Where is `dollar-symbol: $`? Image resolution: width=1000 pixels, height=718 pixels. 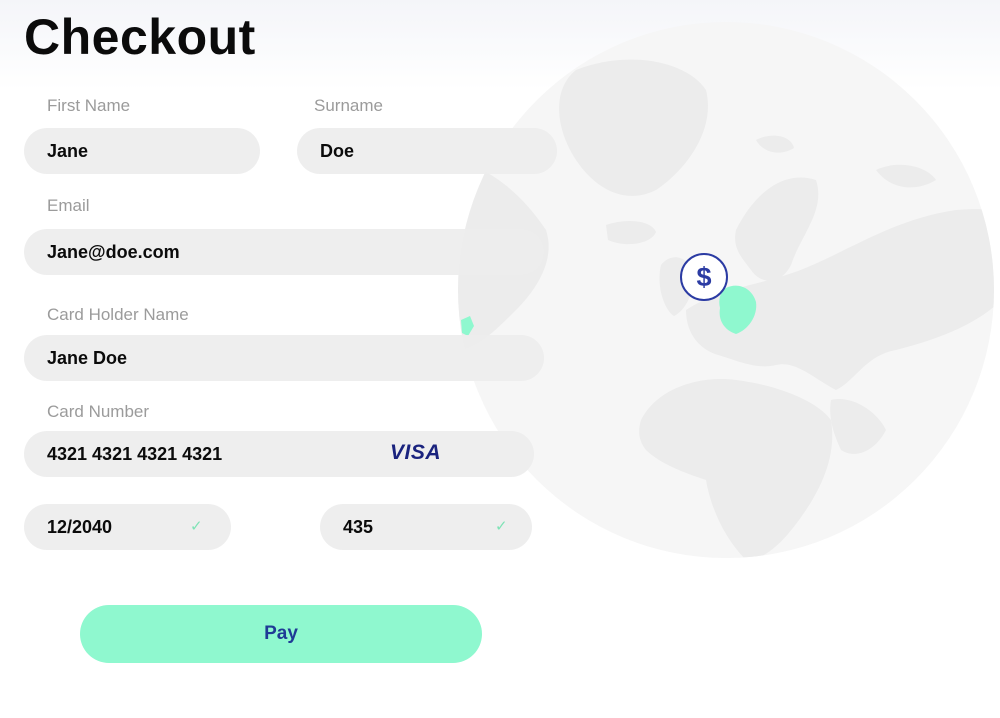 dollar-symbol: $ is located at coordinates (704, 276).